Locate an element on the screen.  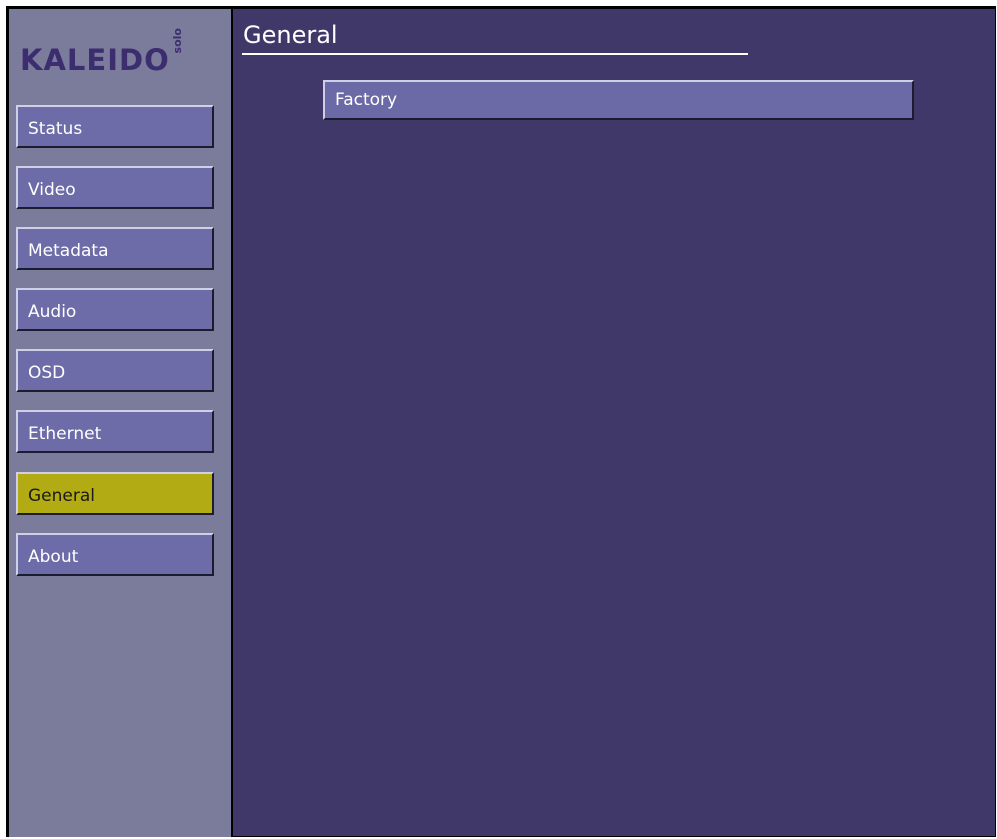
sidebar-item-label: Metadata is located at coordinates (68, 251).